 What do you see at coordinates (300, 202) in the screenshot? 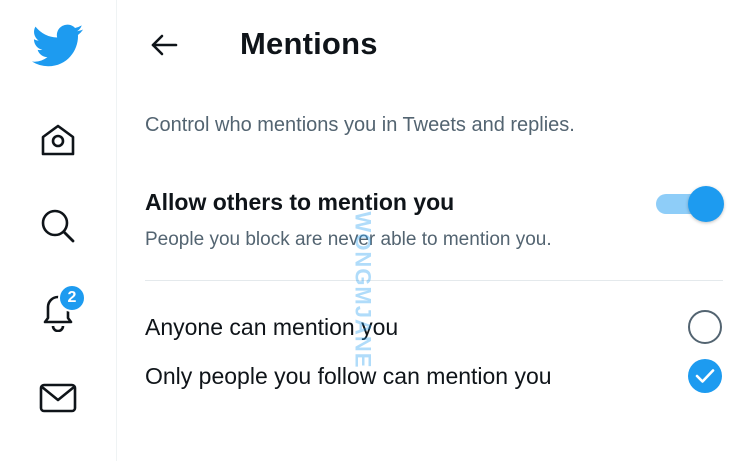
I see `allow-mentions-title: Allow others to mention you` at bounding box center [300, 202].